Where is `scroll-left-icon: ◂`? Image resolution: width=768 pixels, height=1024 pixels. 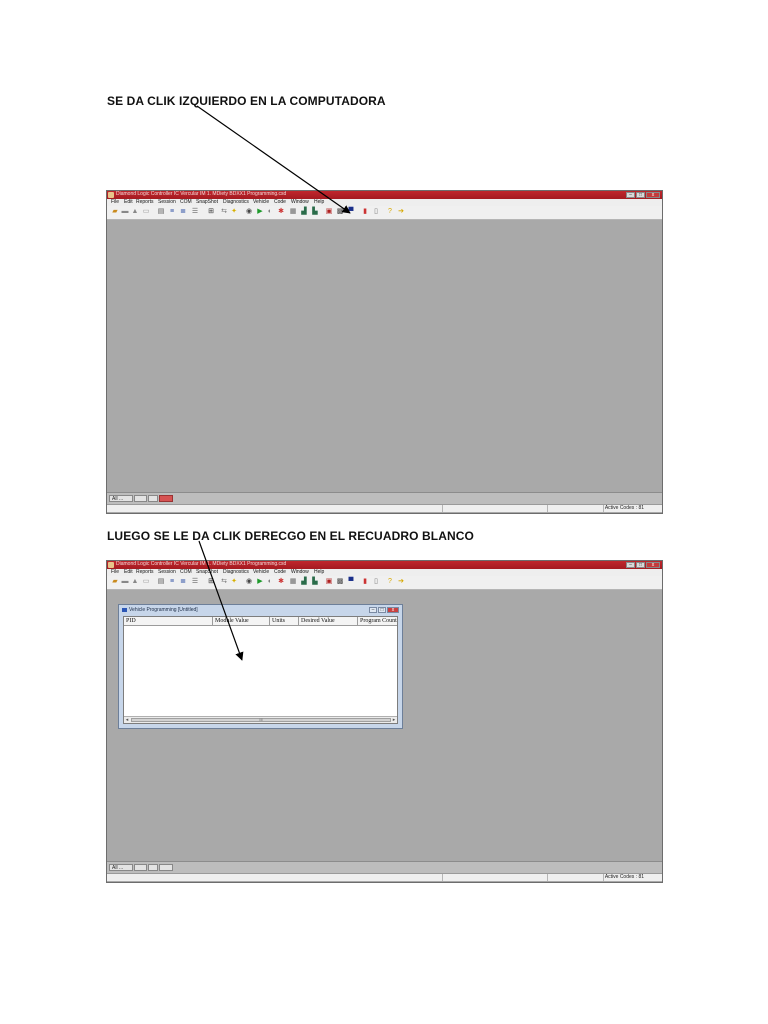
scroll-left-icon: ◂ is located at coordinates (127, 720).